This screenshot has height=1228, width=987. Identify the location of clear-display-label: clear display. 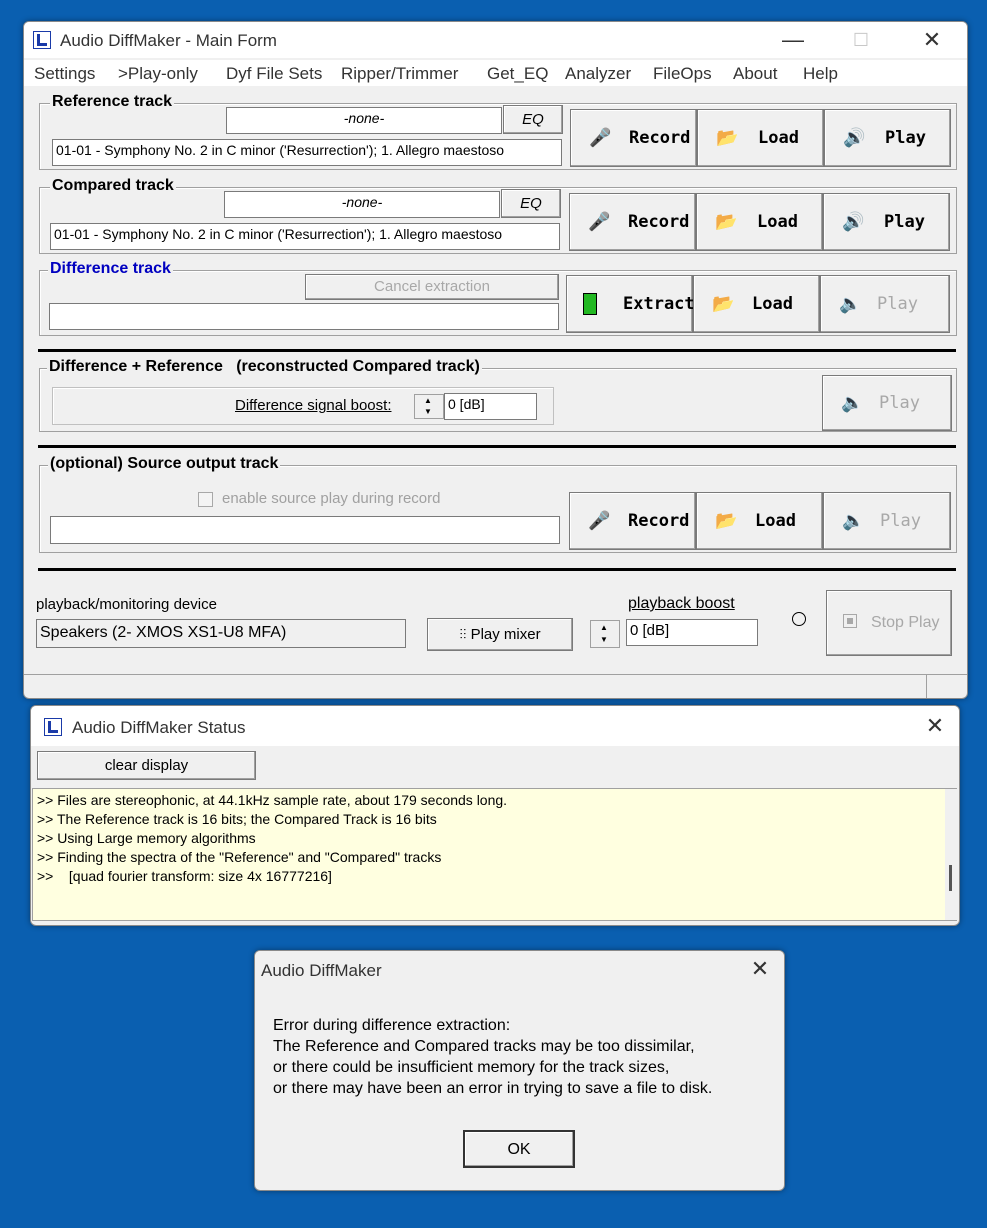
(146, 765).